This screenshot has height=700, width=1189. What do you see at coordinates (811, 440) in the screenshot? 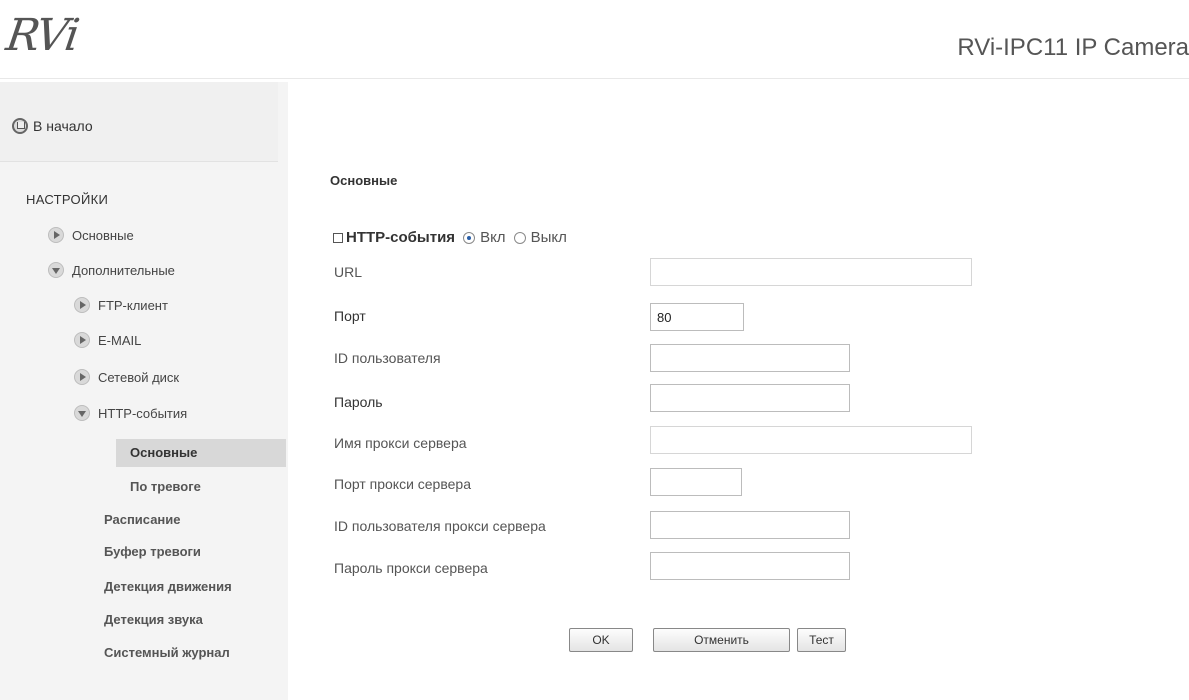
I see `proxy-name-input` at bounding box center [811, 440].